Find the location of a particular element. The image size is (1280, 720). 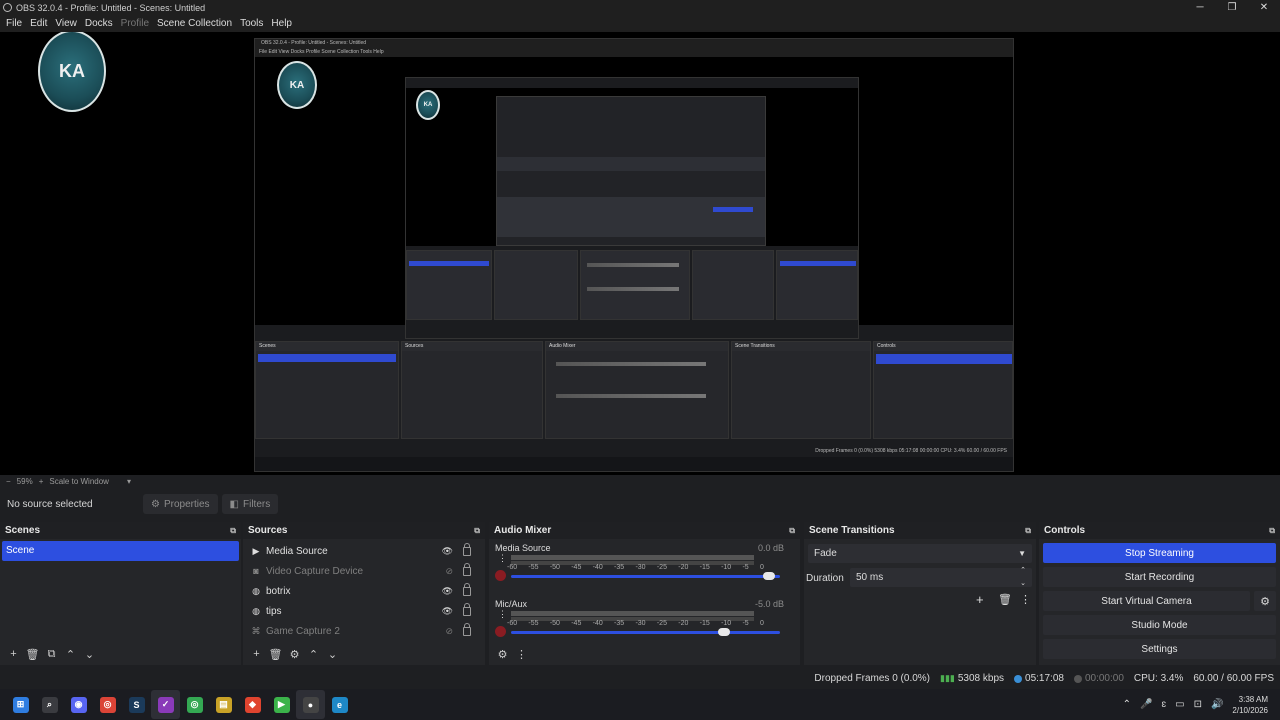

controls-header: Controls ⧉ is located at coordinates (1159, 530).